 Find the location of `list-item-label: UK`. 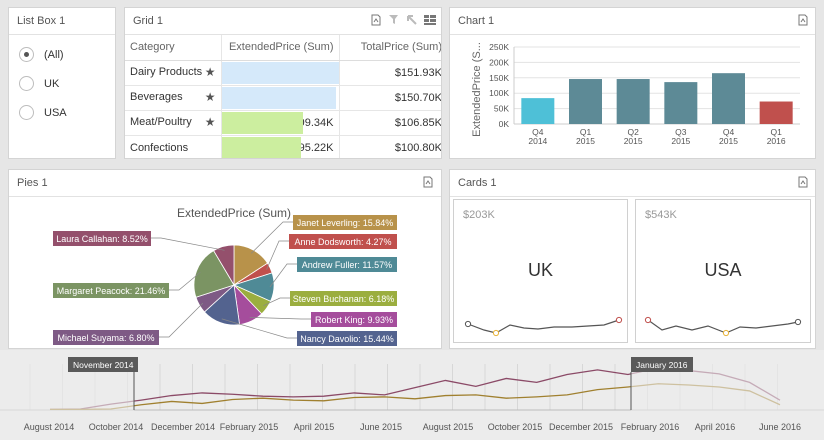

list-item-label: UK is located at coordinates (52, 83).